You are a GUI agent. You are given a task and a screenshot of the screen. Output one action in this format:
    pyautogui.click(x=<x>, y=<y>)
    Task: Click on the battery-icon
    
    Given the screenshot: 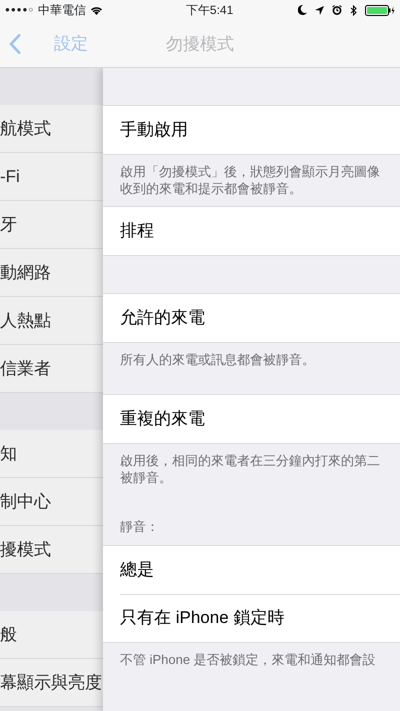 What is the action you would take?
    pyautogui.click(x=380, y=10)
    